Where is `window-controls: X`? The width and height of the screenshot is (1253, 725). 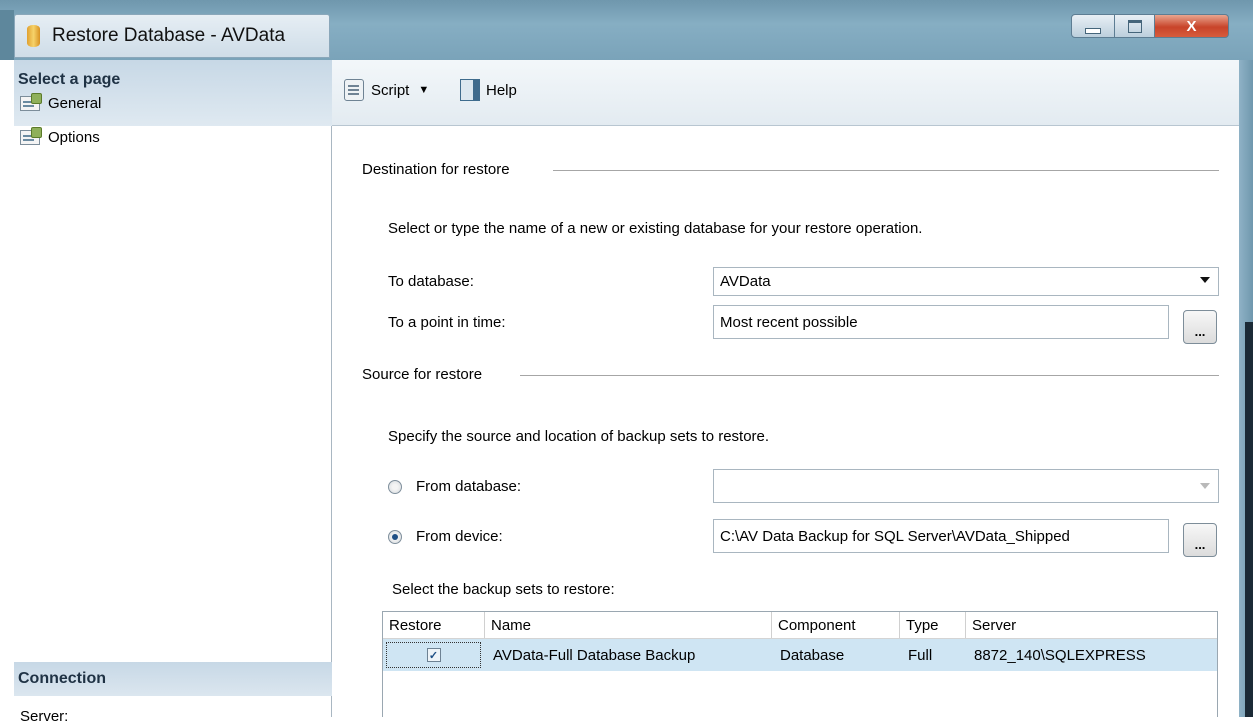
window-controls: X is located at coordinates (1150, 26).